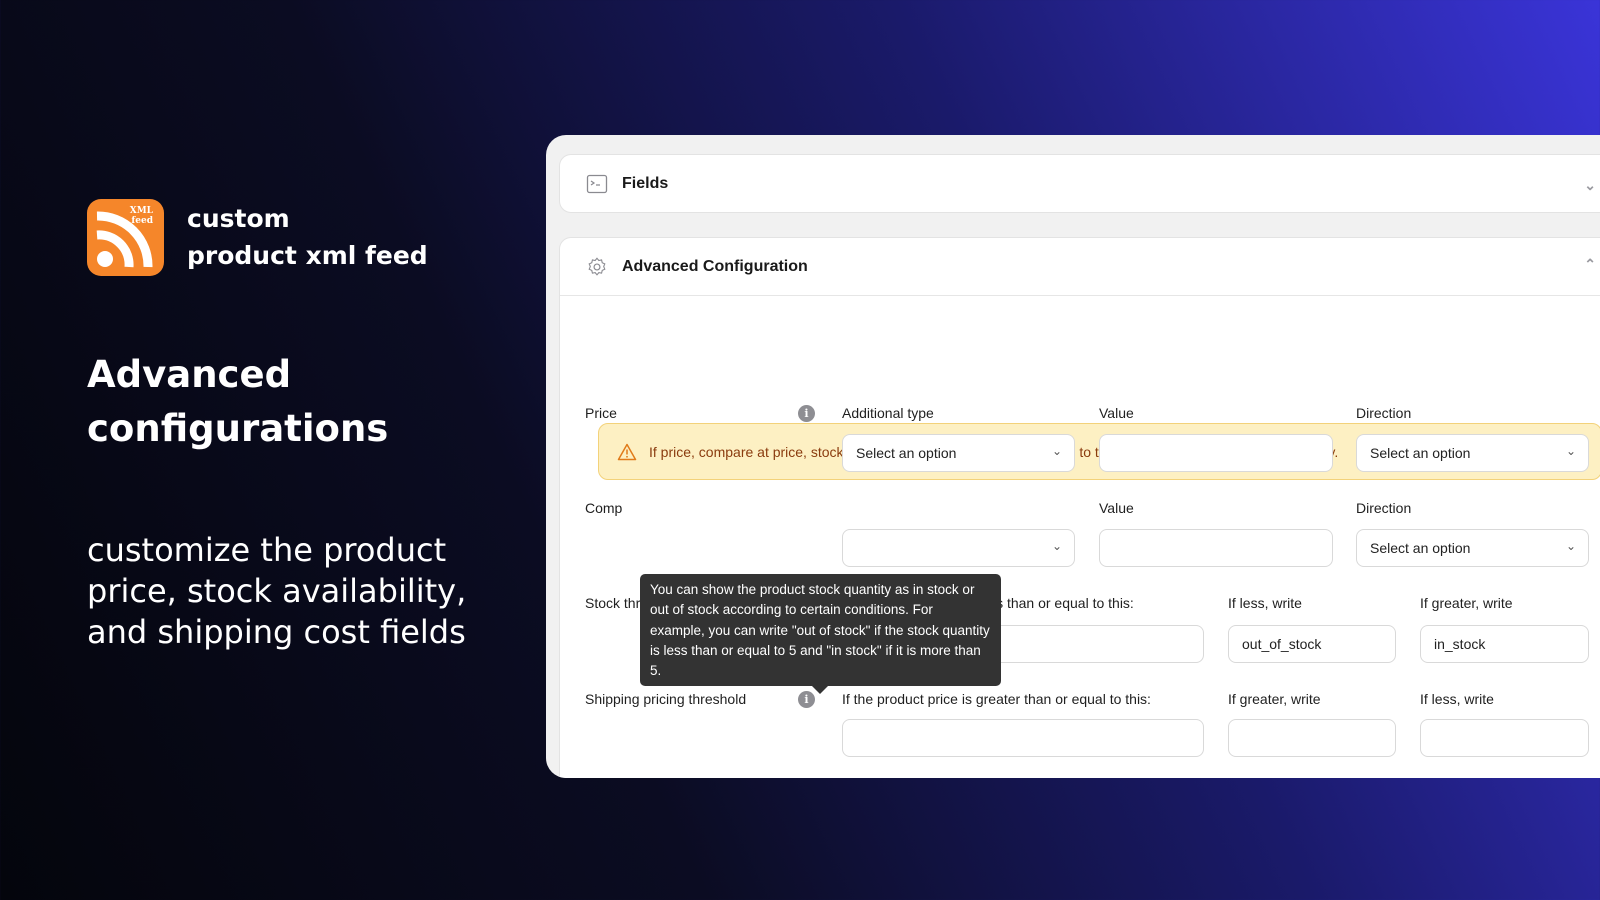 The image size is (1600, 900). Describe the element at coordinates (597, 266) in the screenshot. I see `gear-icon` at that location.